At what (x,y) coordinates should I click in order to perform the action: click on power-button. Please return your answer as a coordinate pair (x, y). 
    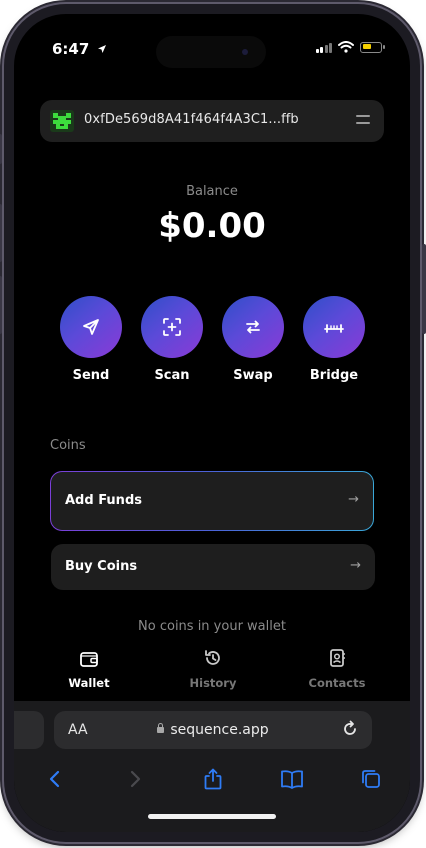
    Looking at the image, I should click on (424, 289).